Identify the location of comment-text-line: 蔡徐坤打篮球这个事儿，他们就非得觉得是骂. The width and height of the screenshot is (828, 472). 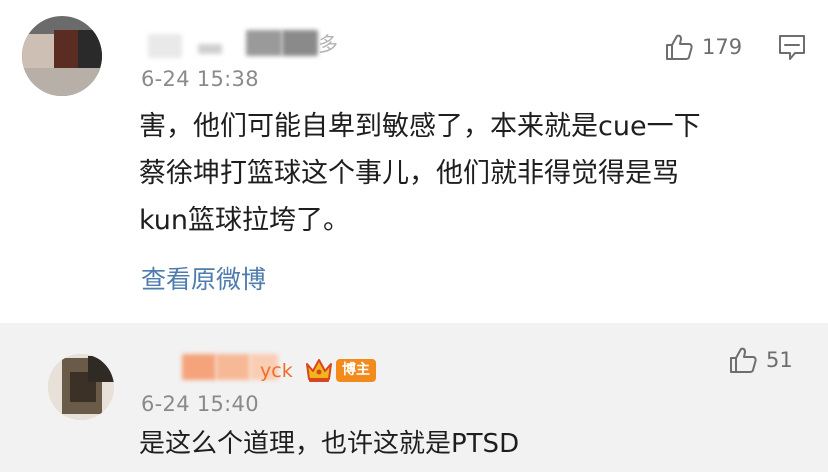
(409, 173).